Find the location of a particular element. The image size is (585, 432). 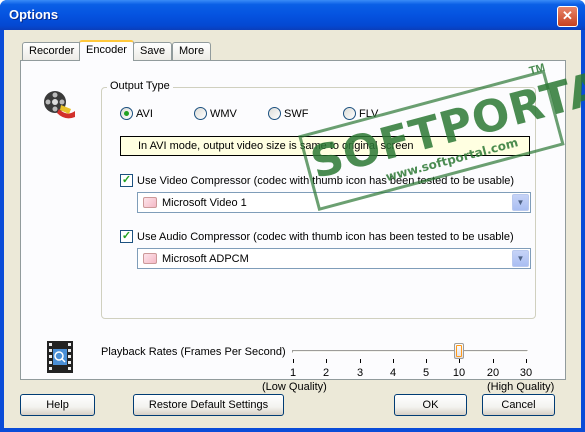

restore-defaults-button: Restore Default Settings is located at coordinates (208, 405).